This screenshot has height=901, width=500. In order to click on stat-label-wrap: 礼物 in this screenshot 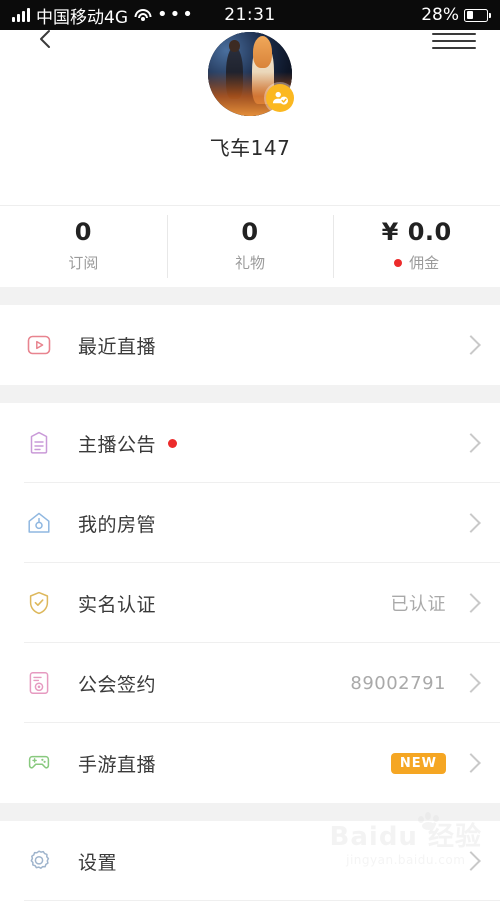, I will do `click(250, 262)`.